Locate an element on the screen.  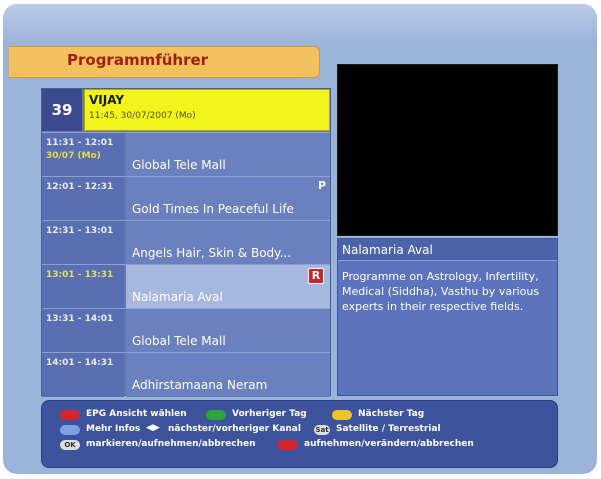
program-title-cell: Adhirstamaana Neram is located at coordinates (228, 375).